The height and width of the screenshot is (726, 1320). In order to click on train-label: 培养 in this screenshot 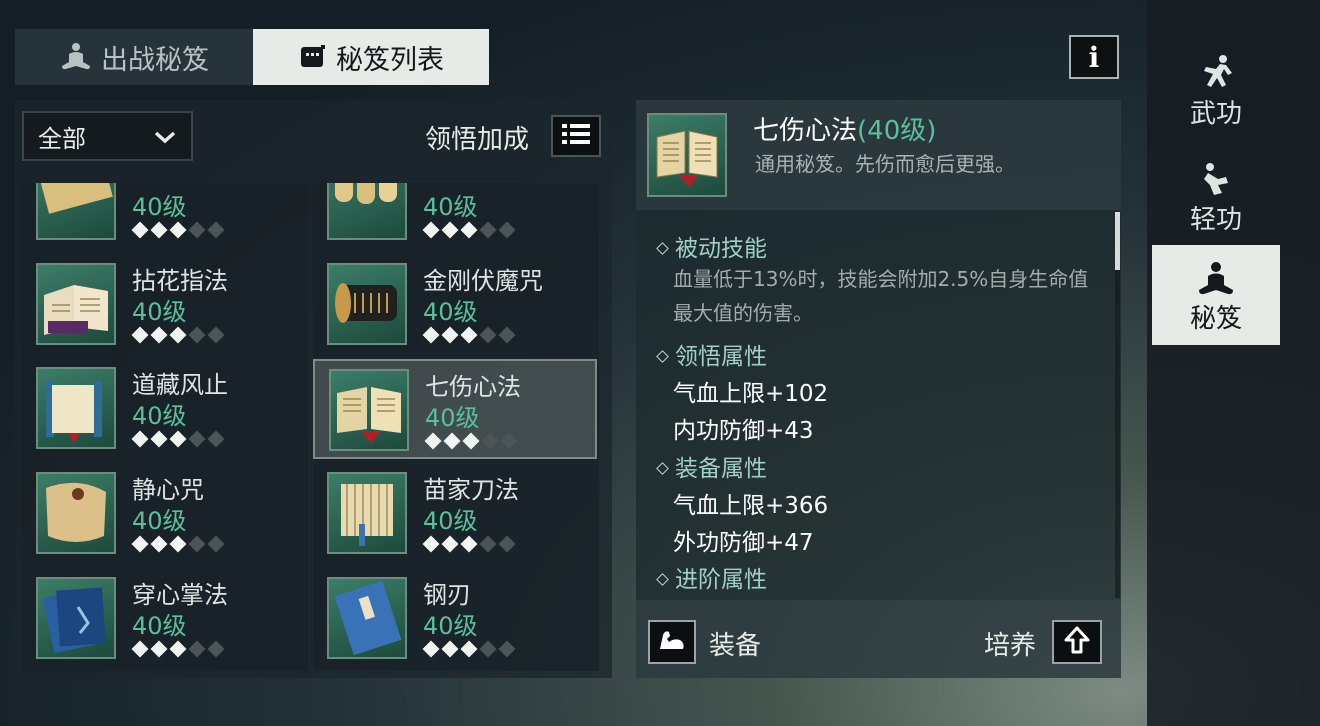, I will do `click(1010, 643)`.